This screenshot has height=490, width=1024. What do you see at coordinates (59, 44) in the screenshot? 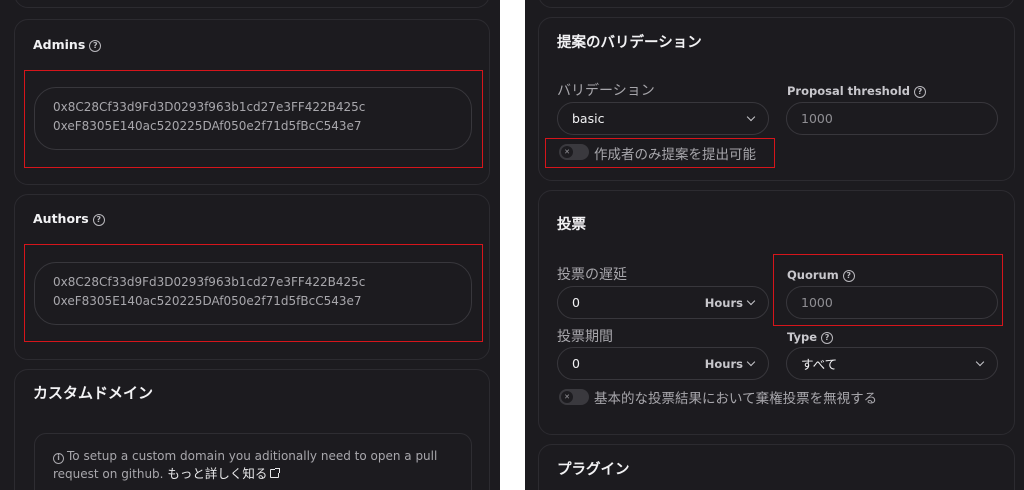
I see `admins-title-text: Admins` at bounding box center [59, 44].